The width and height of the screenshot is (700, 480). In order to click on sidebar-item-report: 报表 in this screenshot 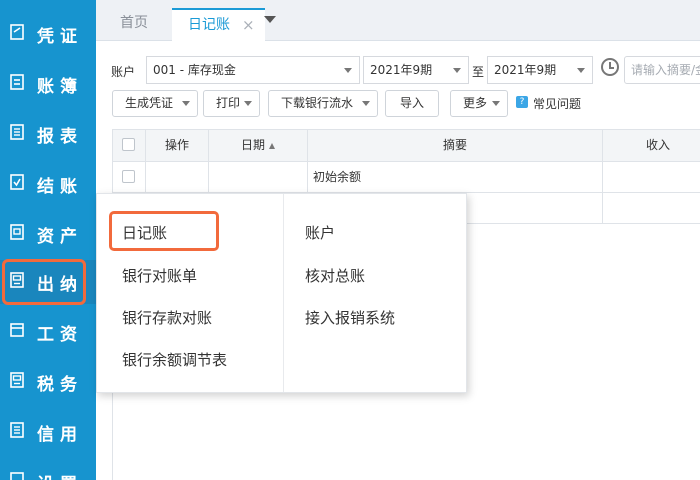, I will do `click(48, 134)`.